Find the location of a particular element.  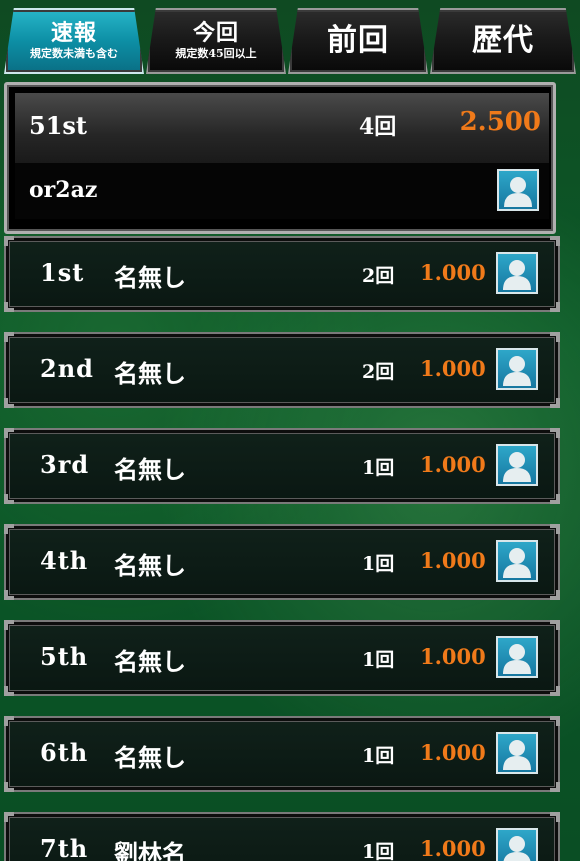

ranking-row: 7th 劉林名 1回 1.000 is located at coordinates (282, 836).